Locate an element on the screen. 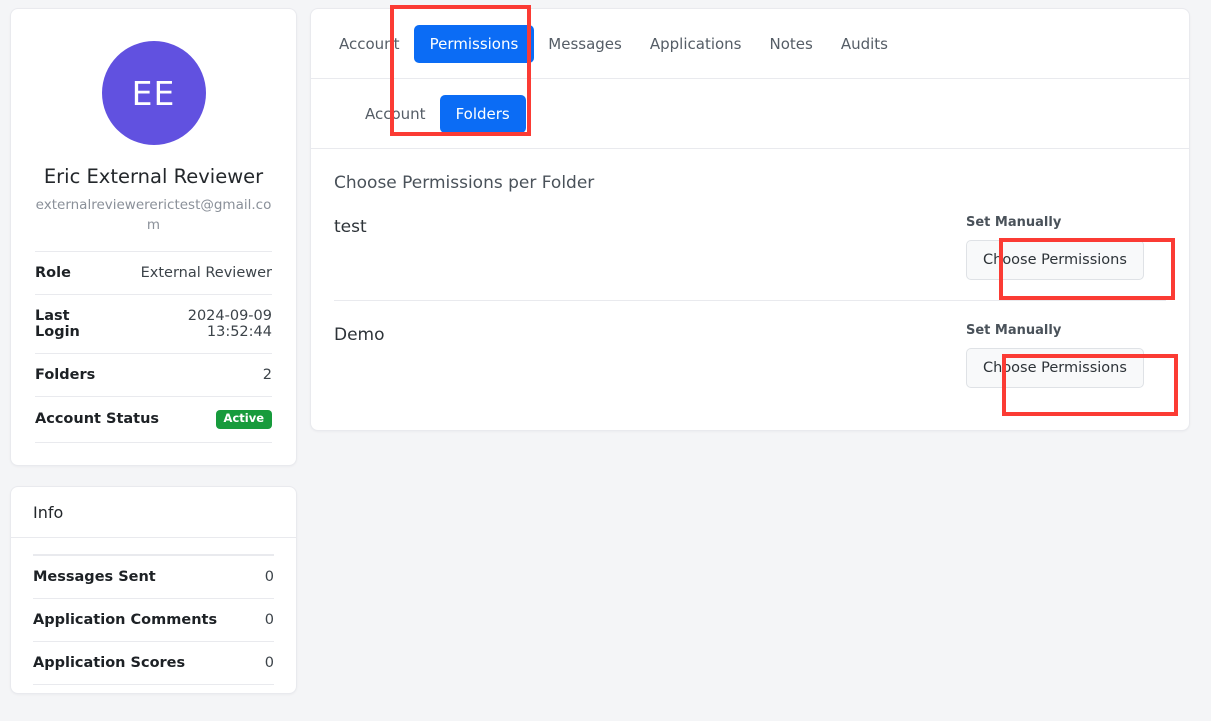  folder-row-inner: Demo Set Manually Choose Permissions is located at coordinates (750, 355).